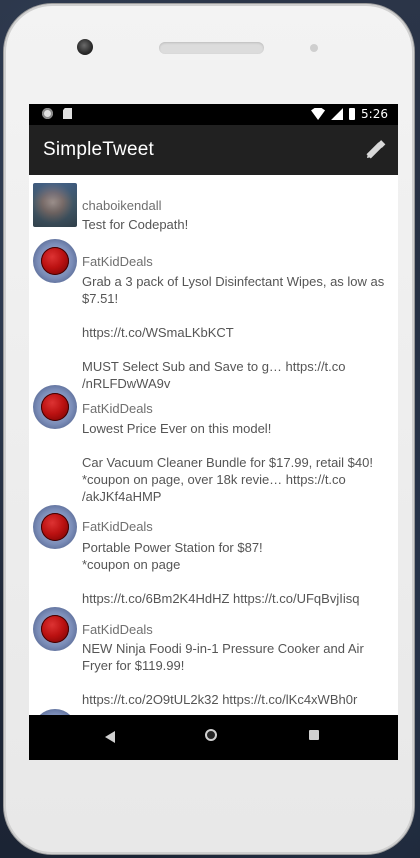  I want to click on proximity-sensor, so click(314, 48).